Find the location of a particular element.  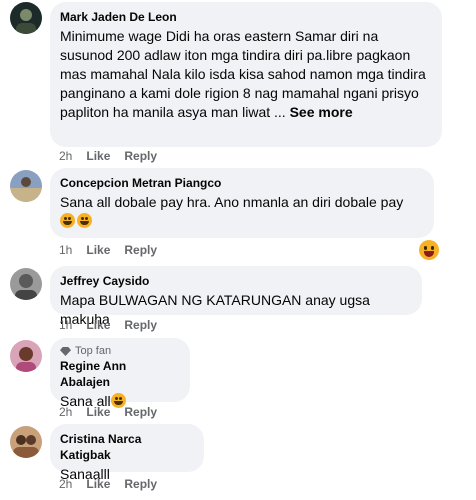

comment-bubble: Top fan Regine Ann Abalajen Sana all is located at coordinates (120, 373).